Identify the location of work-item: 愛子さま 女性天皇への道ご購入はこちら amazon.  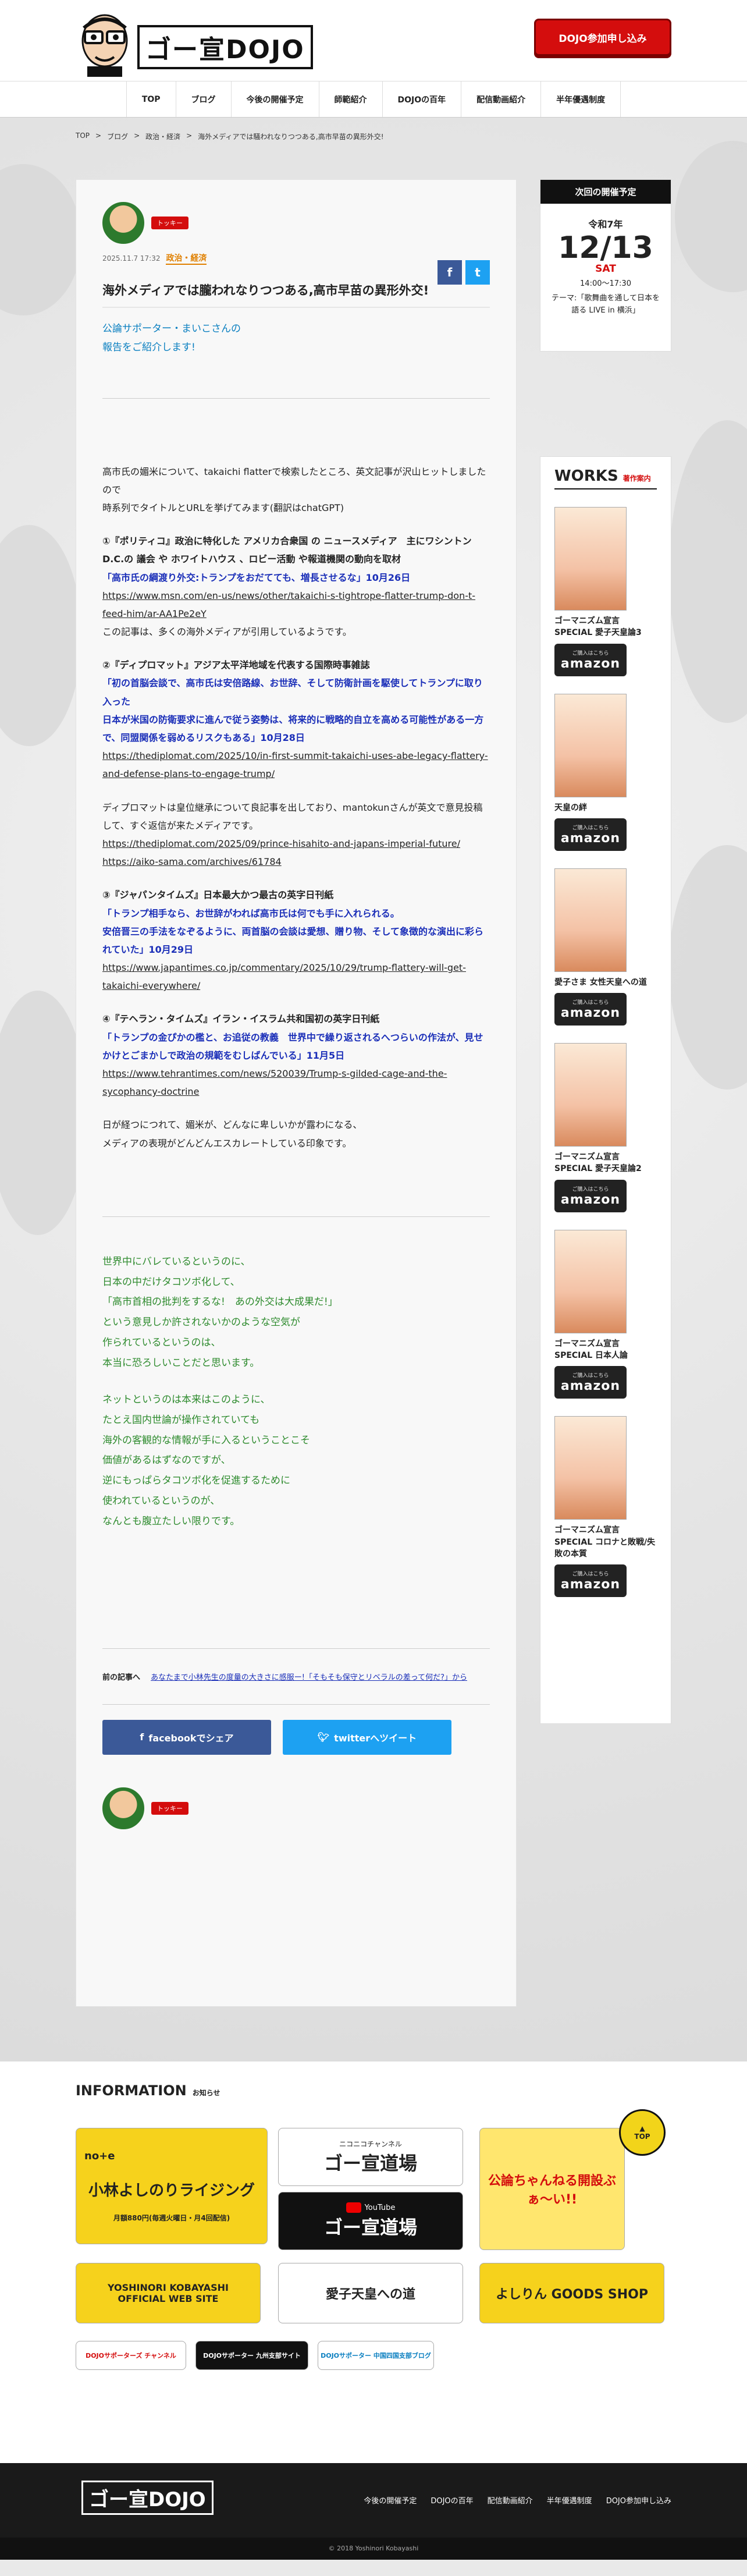
(605, 947).